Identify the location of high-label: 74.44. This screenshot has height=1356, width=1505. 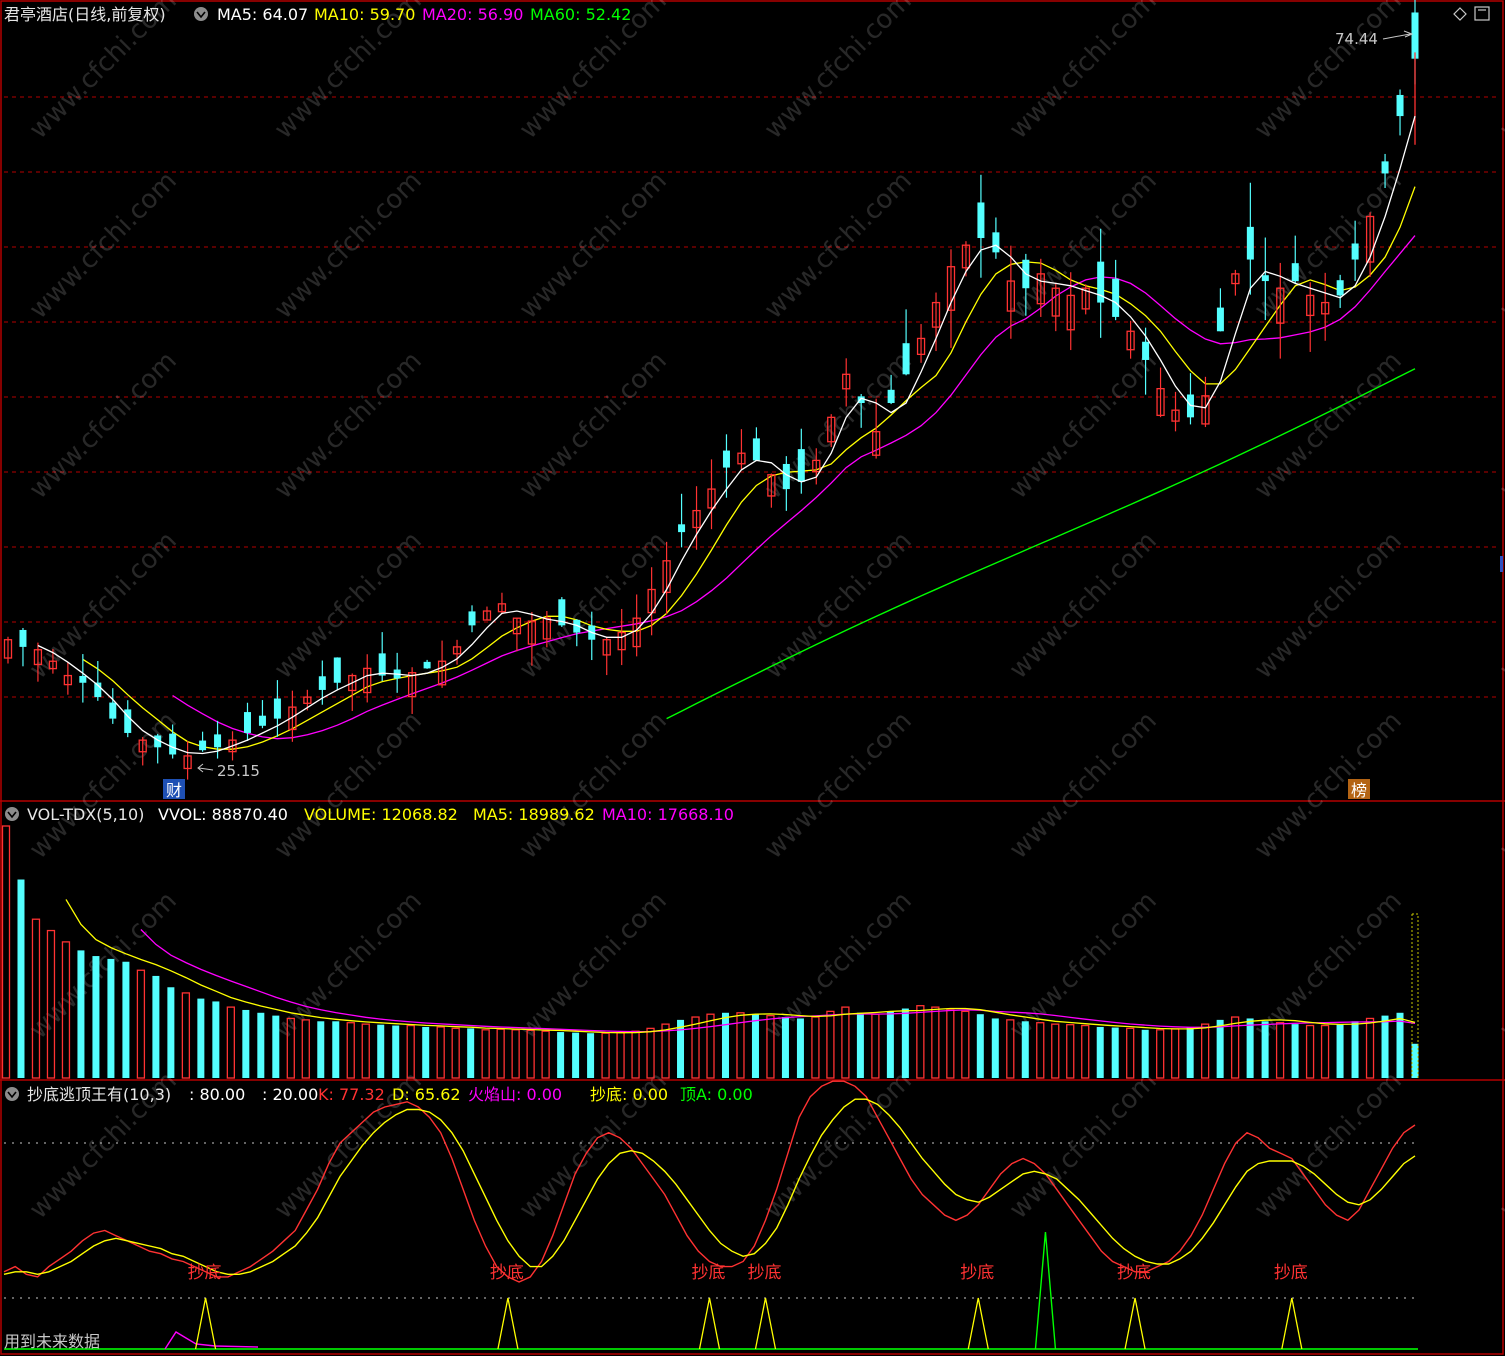
(1356, 39).